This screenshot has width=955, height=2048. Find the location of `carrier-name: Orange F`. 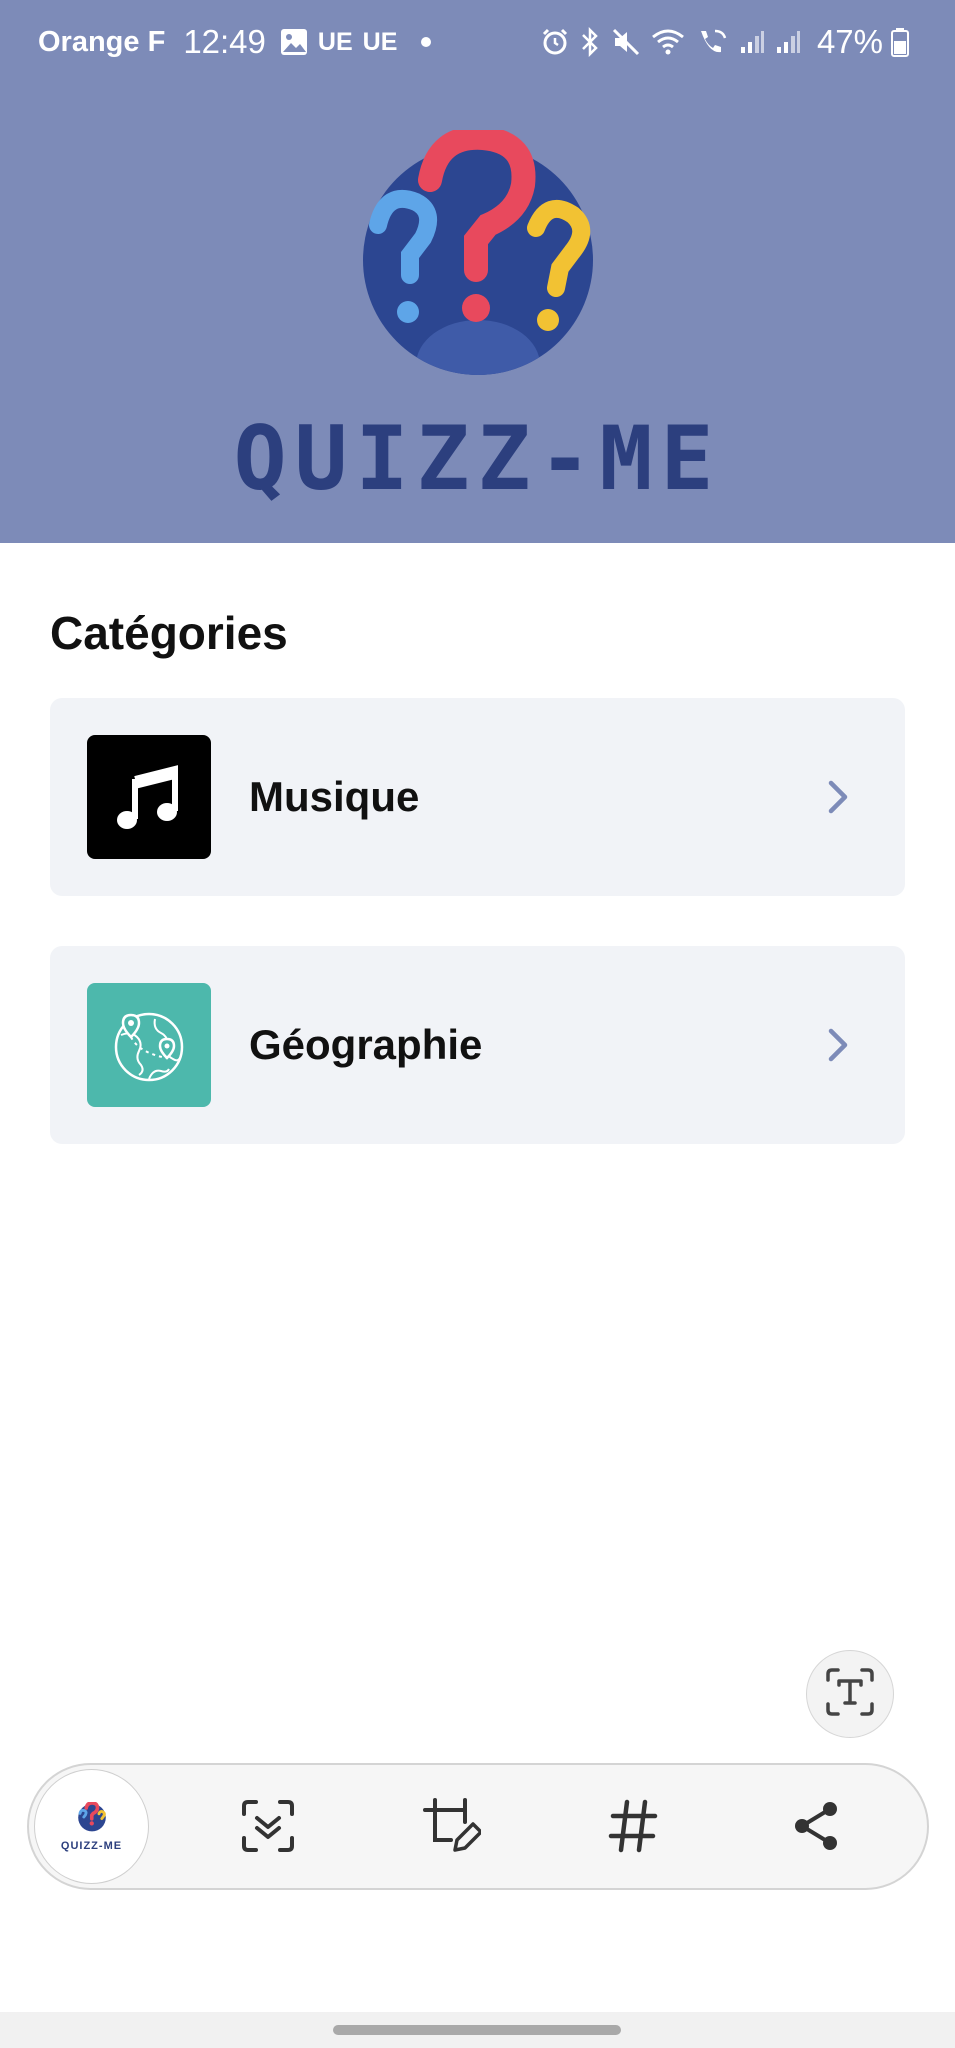

carrier-name: Orange F is located at coordinates (102, 41).